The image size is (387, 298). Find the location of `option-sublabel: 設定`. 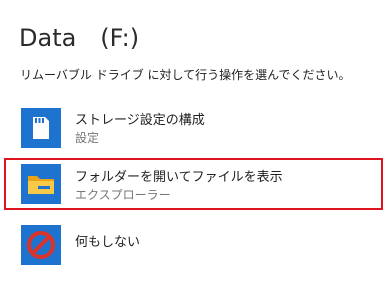

option-sublabel: 設定 is located at coordinates (87, 138).